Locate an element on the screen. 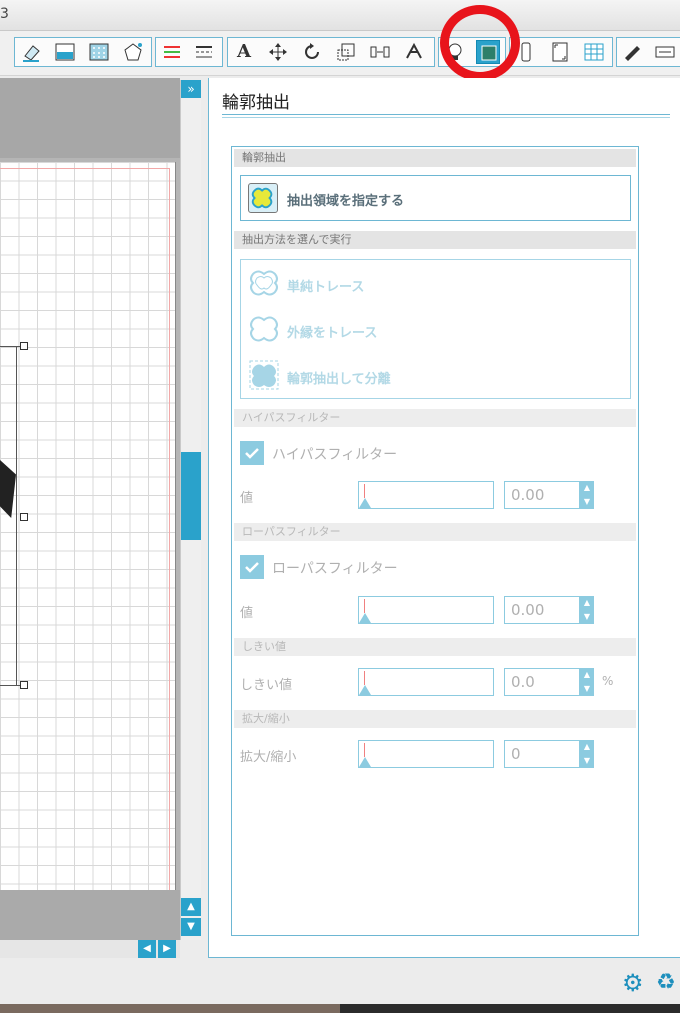 This screenshot has width=680, height=1013. extract-separate-icon is located at coordinates (264, 375).